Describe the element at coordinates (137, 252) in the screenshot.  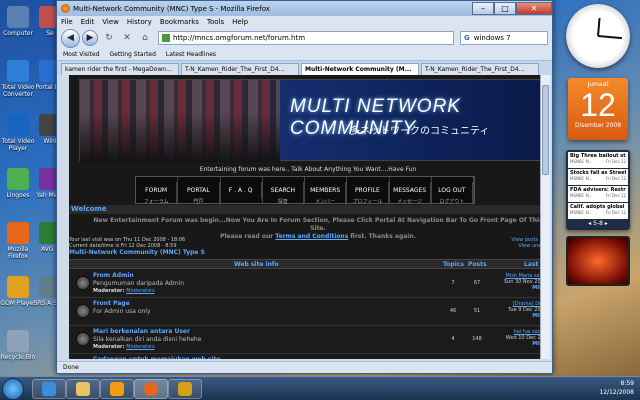
I see `forum-index-link: Multi-Network Community (MNC) Type S` at that location.